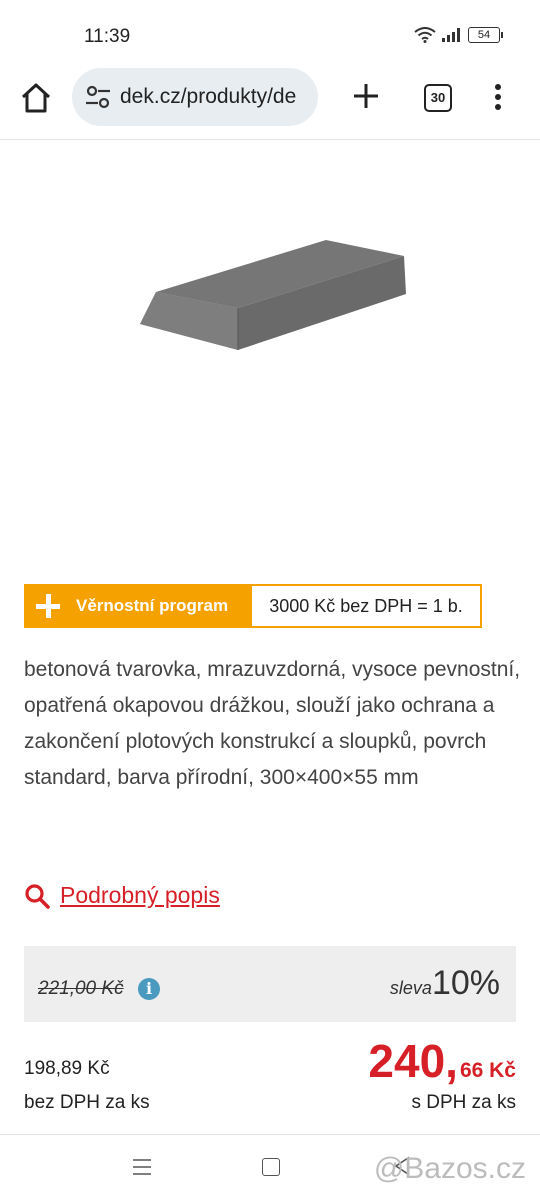 This screenshot has width=540, height=1200. Describe the element at coordinates (253, 606) in the screenshot. I see `loyalty-program-banner: Věrnostní program 3000 Kč bez DPH = 1 b.` at that location.